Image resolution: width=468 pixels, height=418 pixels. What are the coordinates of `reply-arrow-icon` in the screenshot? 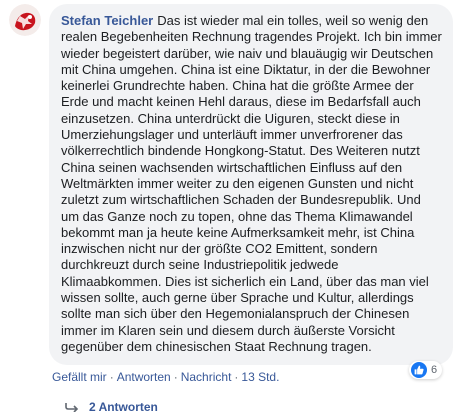 It's located at (72, 407).